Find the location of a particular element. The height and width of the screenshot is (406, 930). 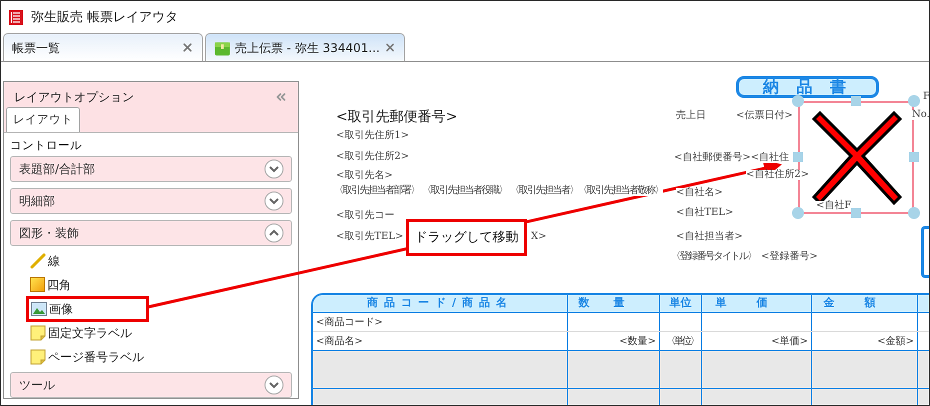

table-cell-text: <商品名> is located at coordinates (339, 341).